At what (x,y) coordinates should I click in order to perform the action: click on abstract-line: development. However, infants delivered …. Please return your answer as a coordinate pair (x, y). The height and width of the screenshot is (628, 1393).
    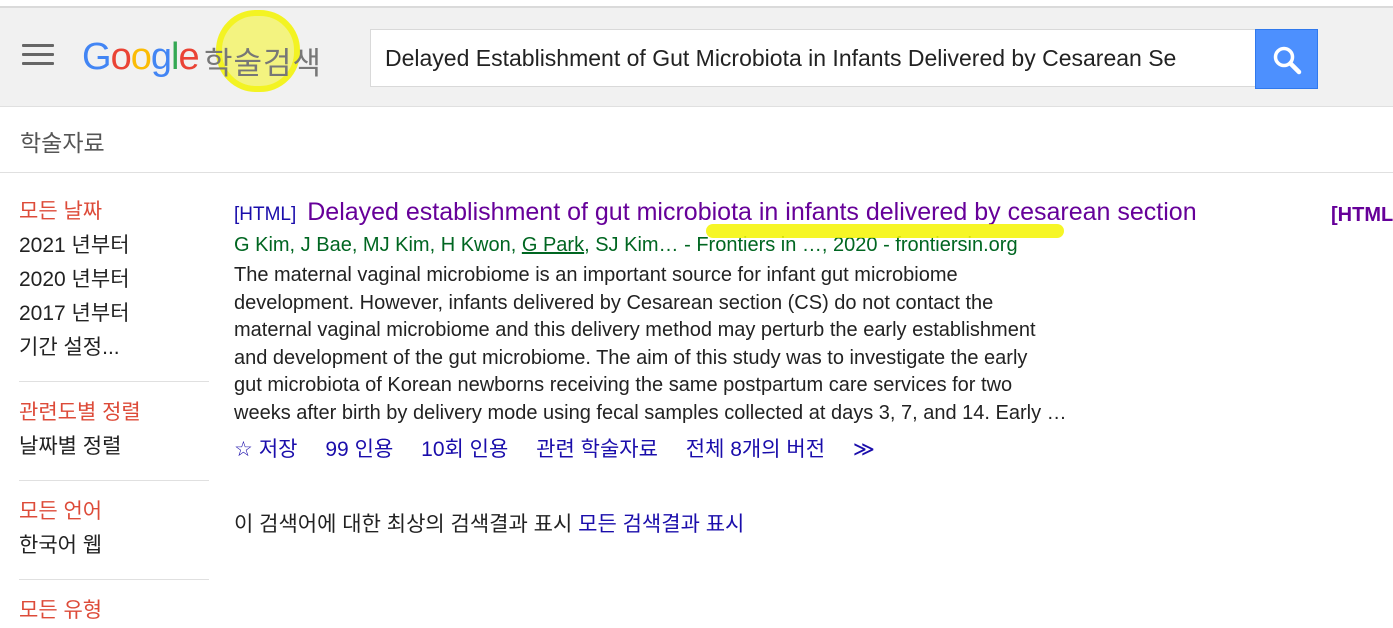
    Looking at the image, I should click on (614, 302).